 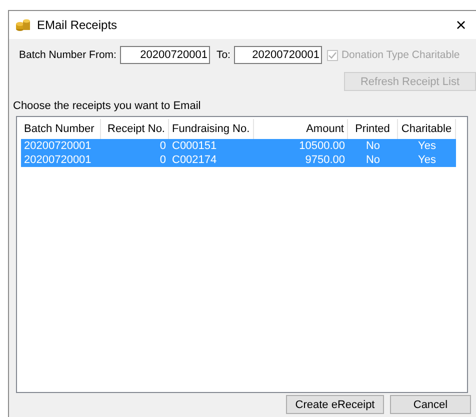 What do you see at coordinates (335, 404) in the screenshot?
I see `create-ereceipt-button: Create eReceipt` at bounding box center [335, 404].